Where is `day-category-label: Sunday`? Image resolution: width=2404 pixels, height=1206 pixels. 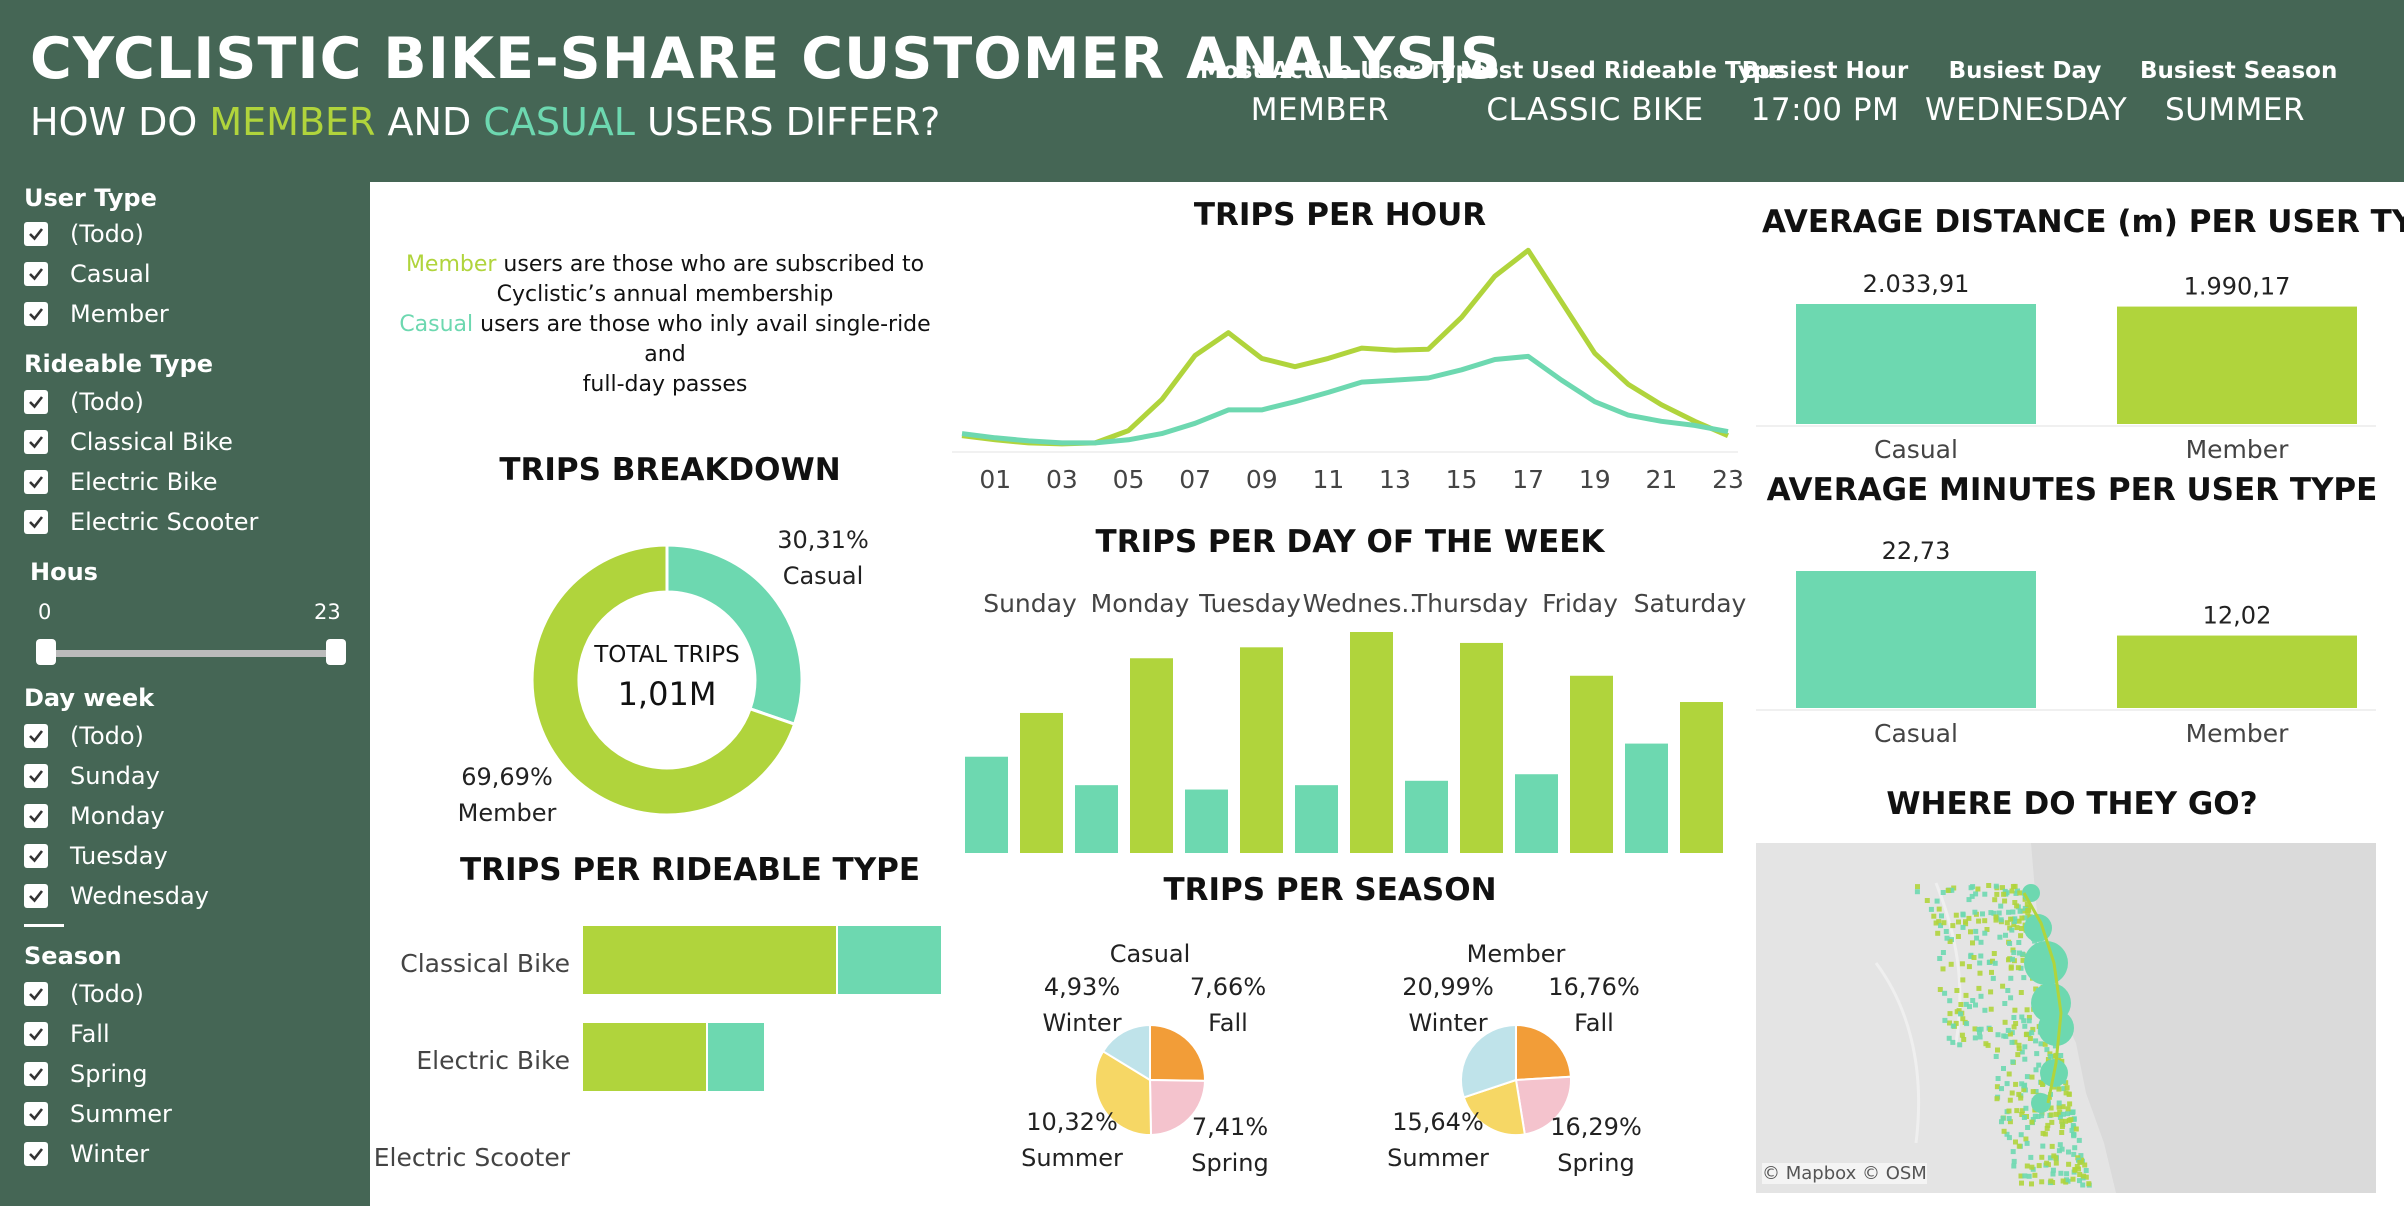 day-category-label: Sunday is located at coordinates (1030, 603).